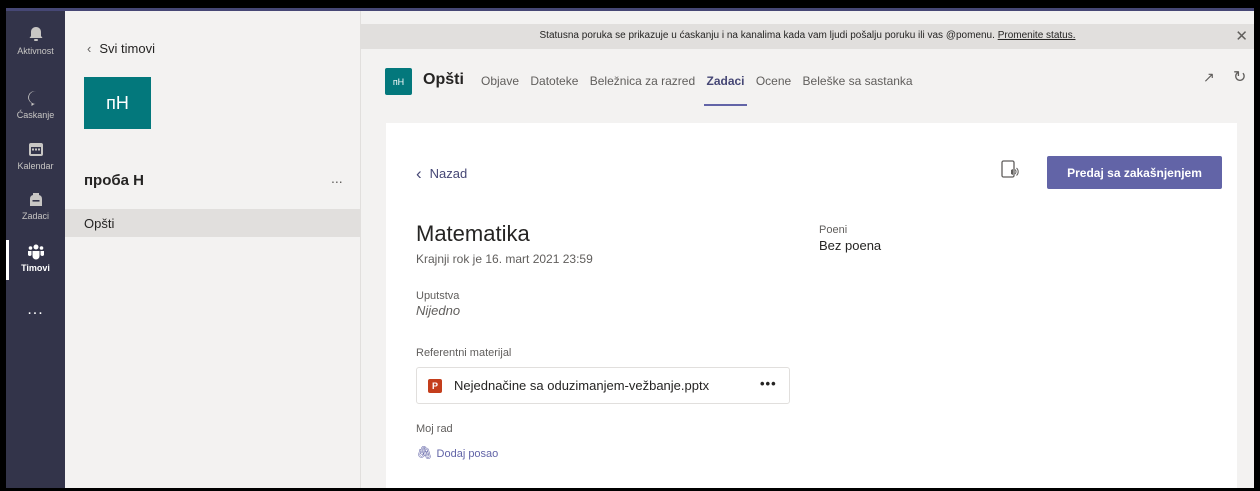  What do you see at coordinates (438, 310) in the screenshot?
I see `instructions-value: Nijedno` at bounding box center [438, 310].